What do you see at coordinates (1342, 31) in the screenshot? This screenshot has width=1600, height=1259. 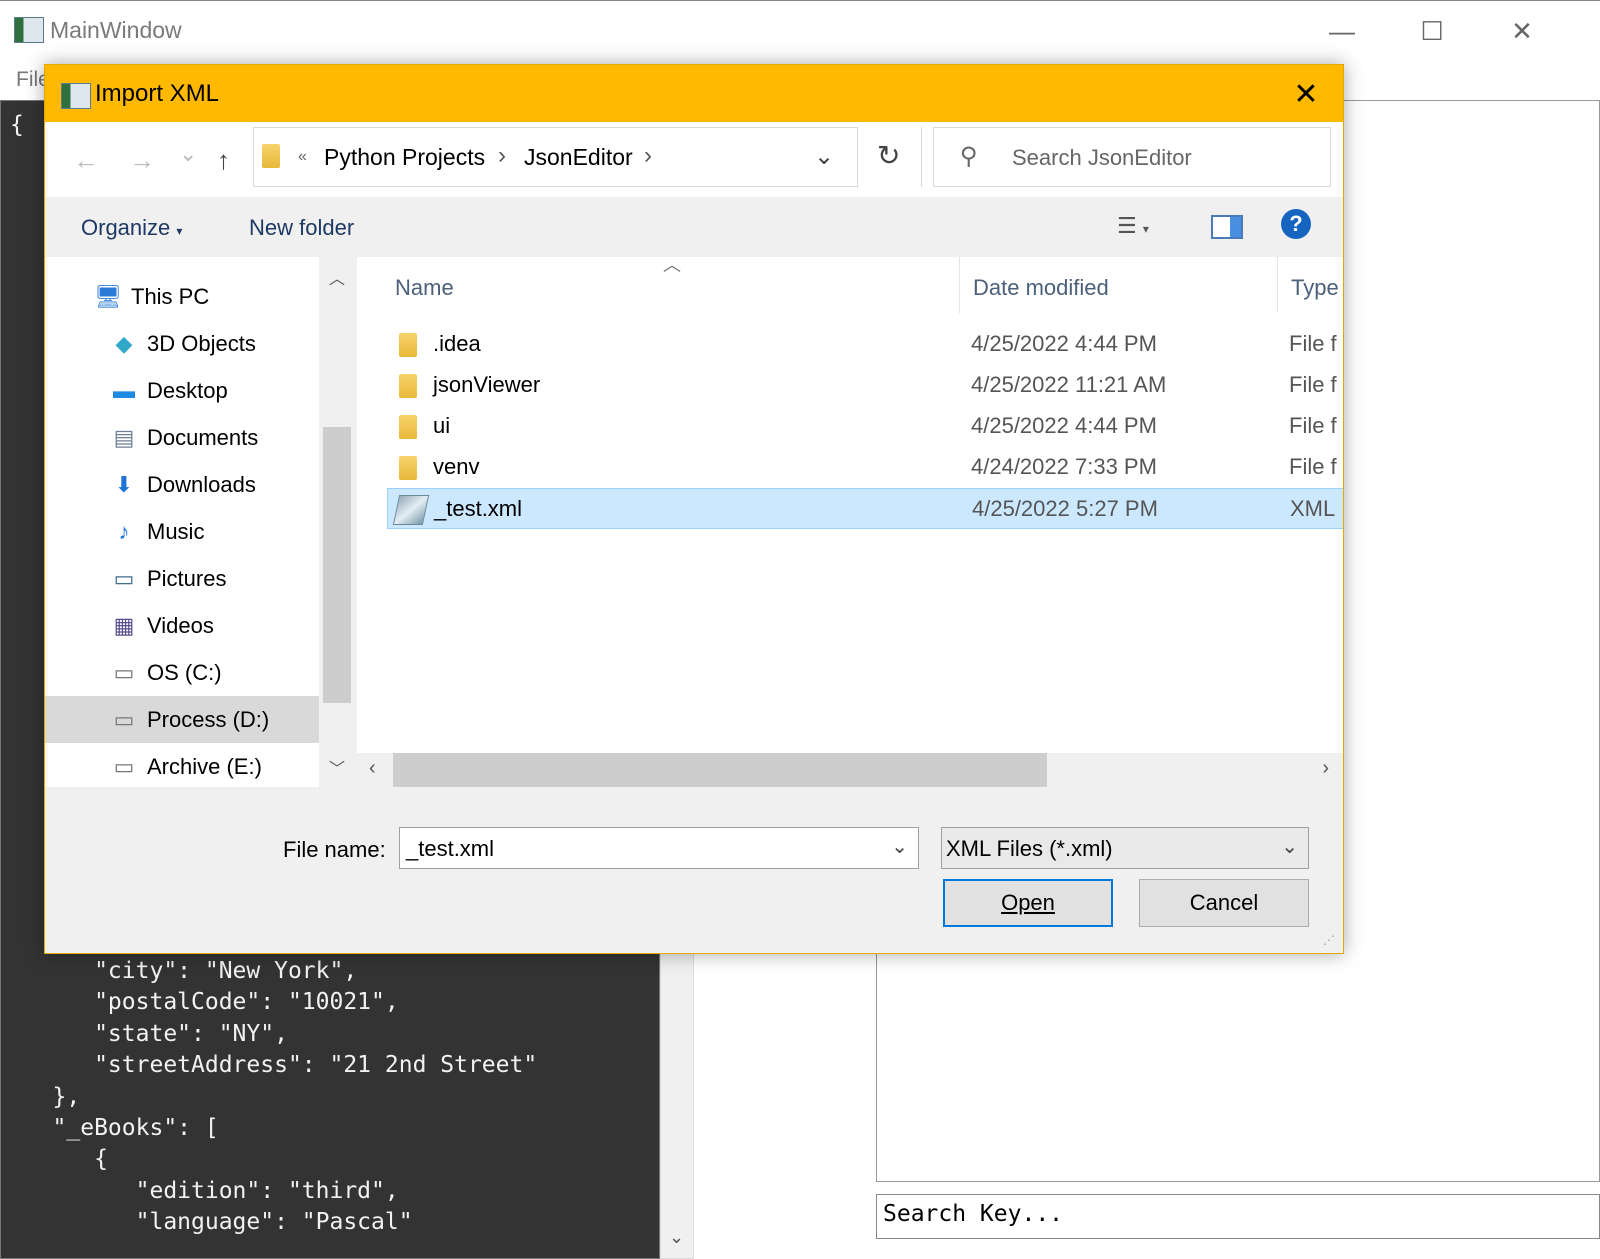 I see `minimize-button: —` at bounding box center [1342, 31].